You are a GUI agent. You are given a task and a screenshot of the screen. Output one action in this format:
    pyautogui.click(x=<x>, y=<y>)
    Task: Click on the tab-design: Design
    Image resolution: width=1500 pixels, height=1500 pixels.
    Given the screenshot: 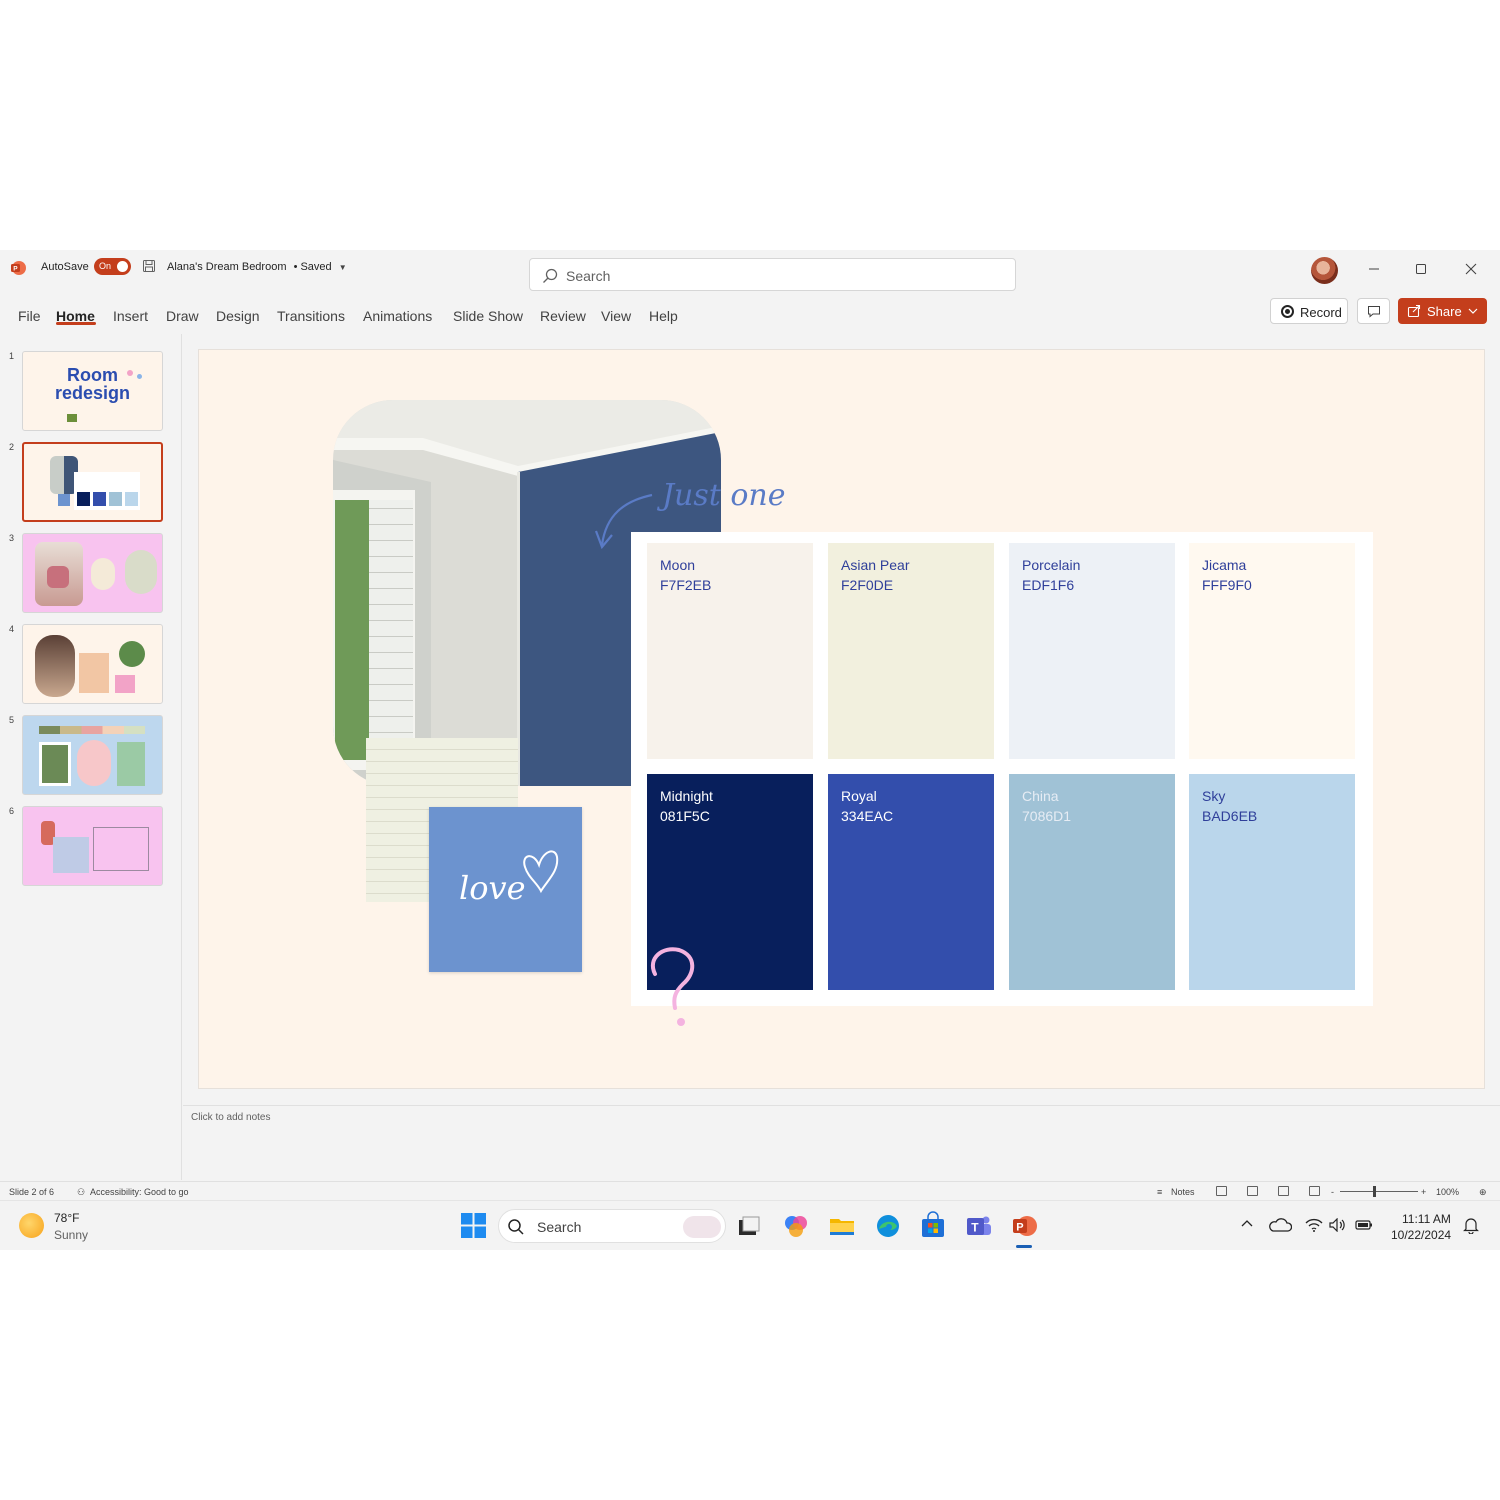 What is the action you would take?
    pyautogui.click(x=238, y=316)
    